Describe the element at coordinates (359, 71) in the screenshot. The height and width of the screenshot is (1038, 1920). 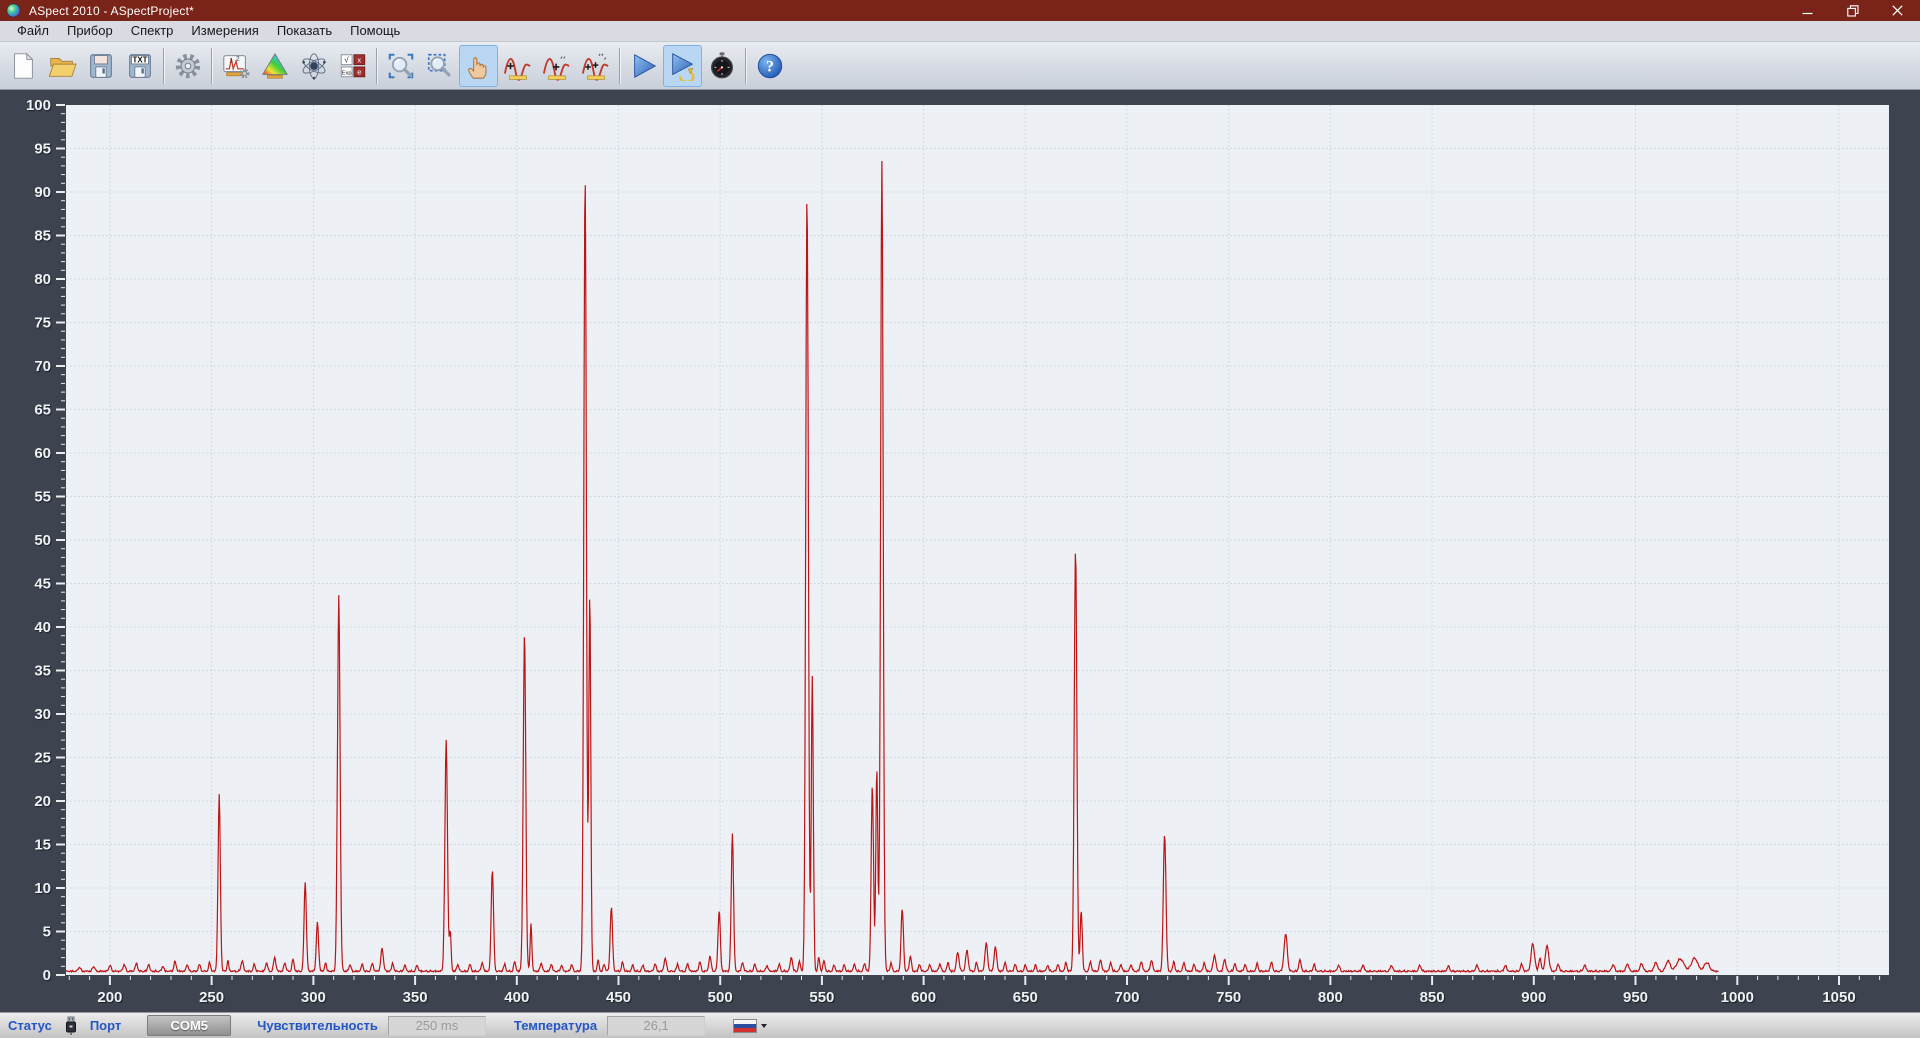
I see `svg-text: e` at that location.